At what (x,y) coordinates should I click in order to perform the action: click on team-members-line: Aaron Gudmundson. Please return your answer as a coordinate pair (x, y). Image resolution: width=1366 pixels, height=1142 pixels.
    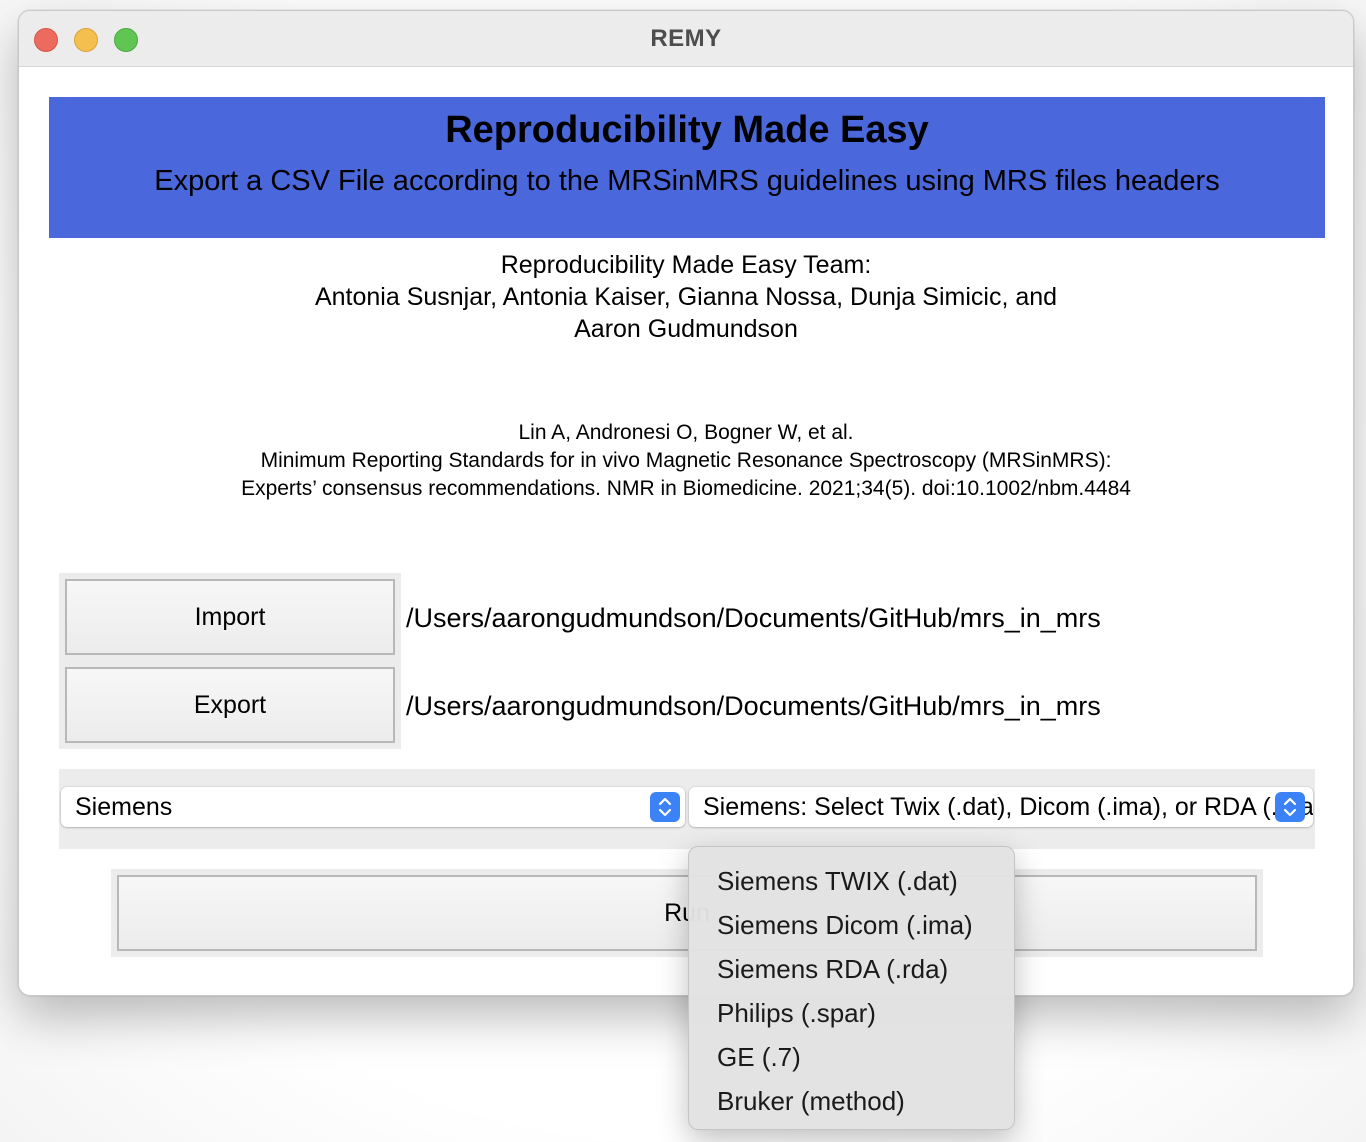
    Looking at the image, I should click on (686, 329).